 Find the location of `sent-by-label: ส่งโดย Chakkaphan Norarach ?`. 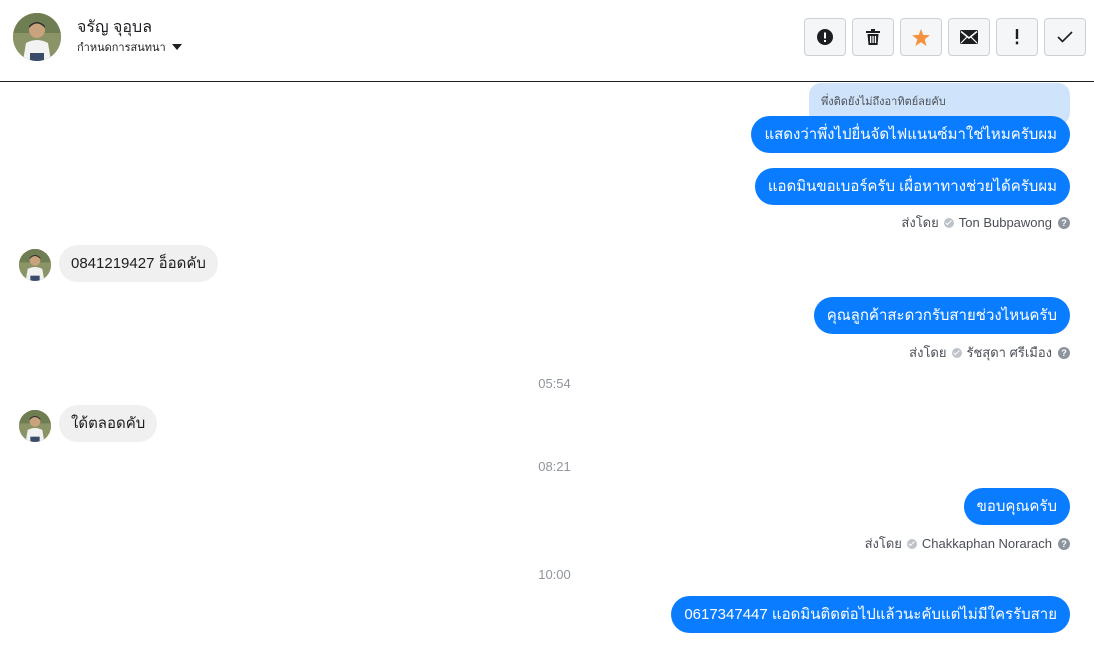

sent-by-label: ส่งโดย Chakkaphan Norarach ? is located at coordinates (967, 543).